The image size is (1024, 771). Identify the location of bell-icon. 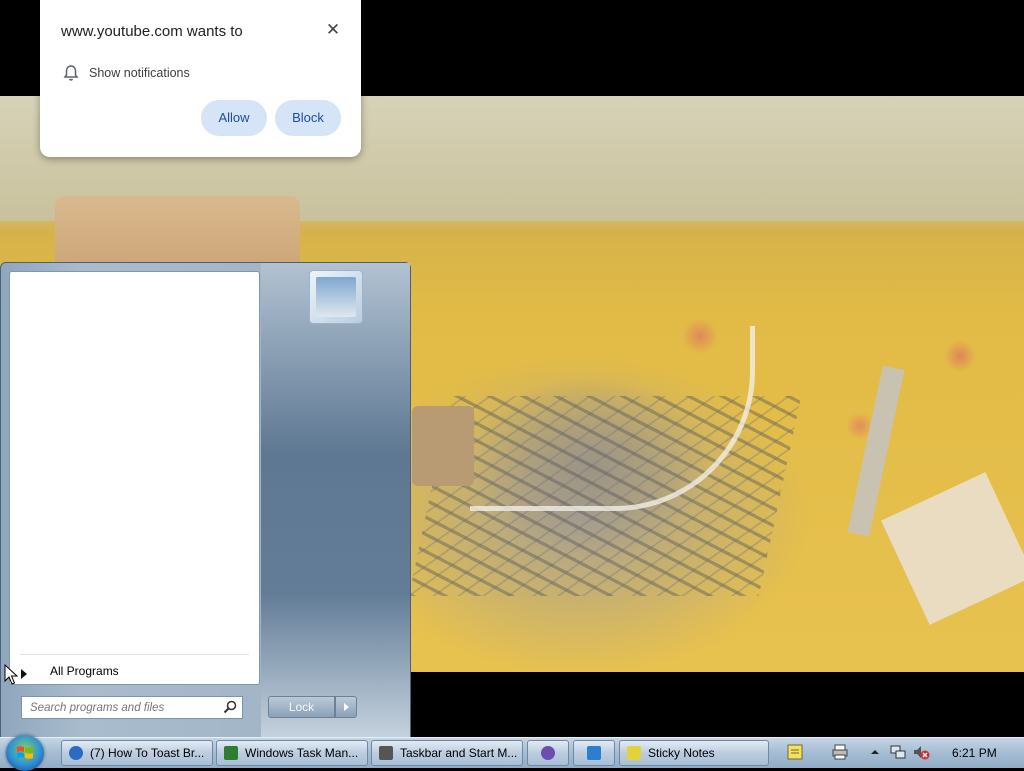
(71, 73).